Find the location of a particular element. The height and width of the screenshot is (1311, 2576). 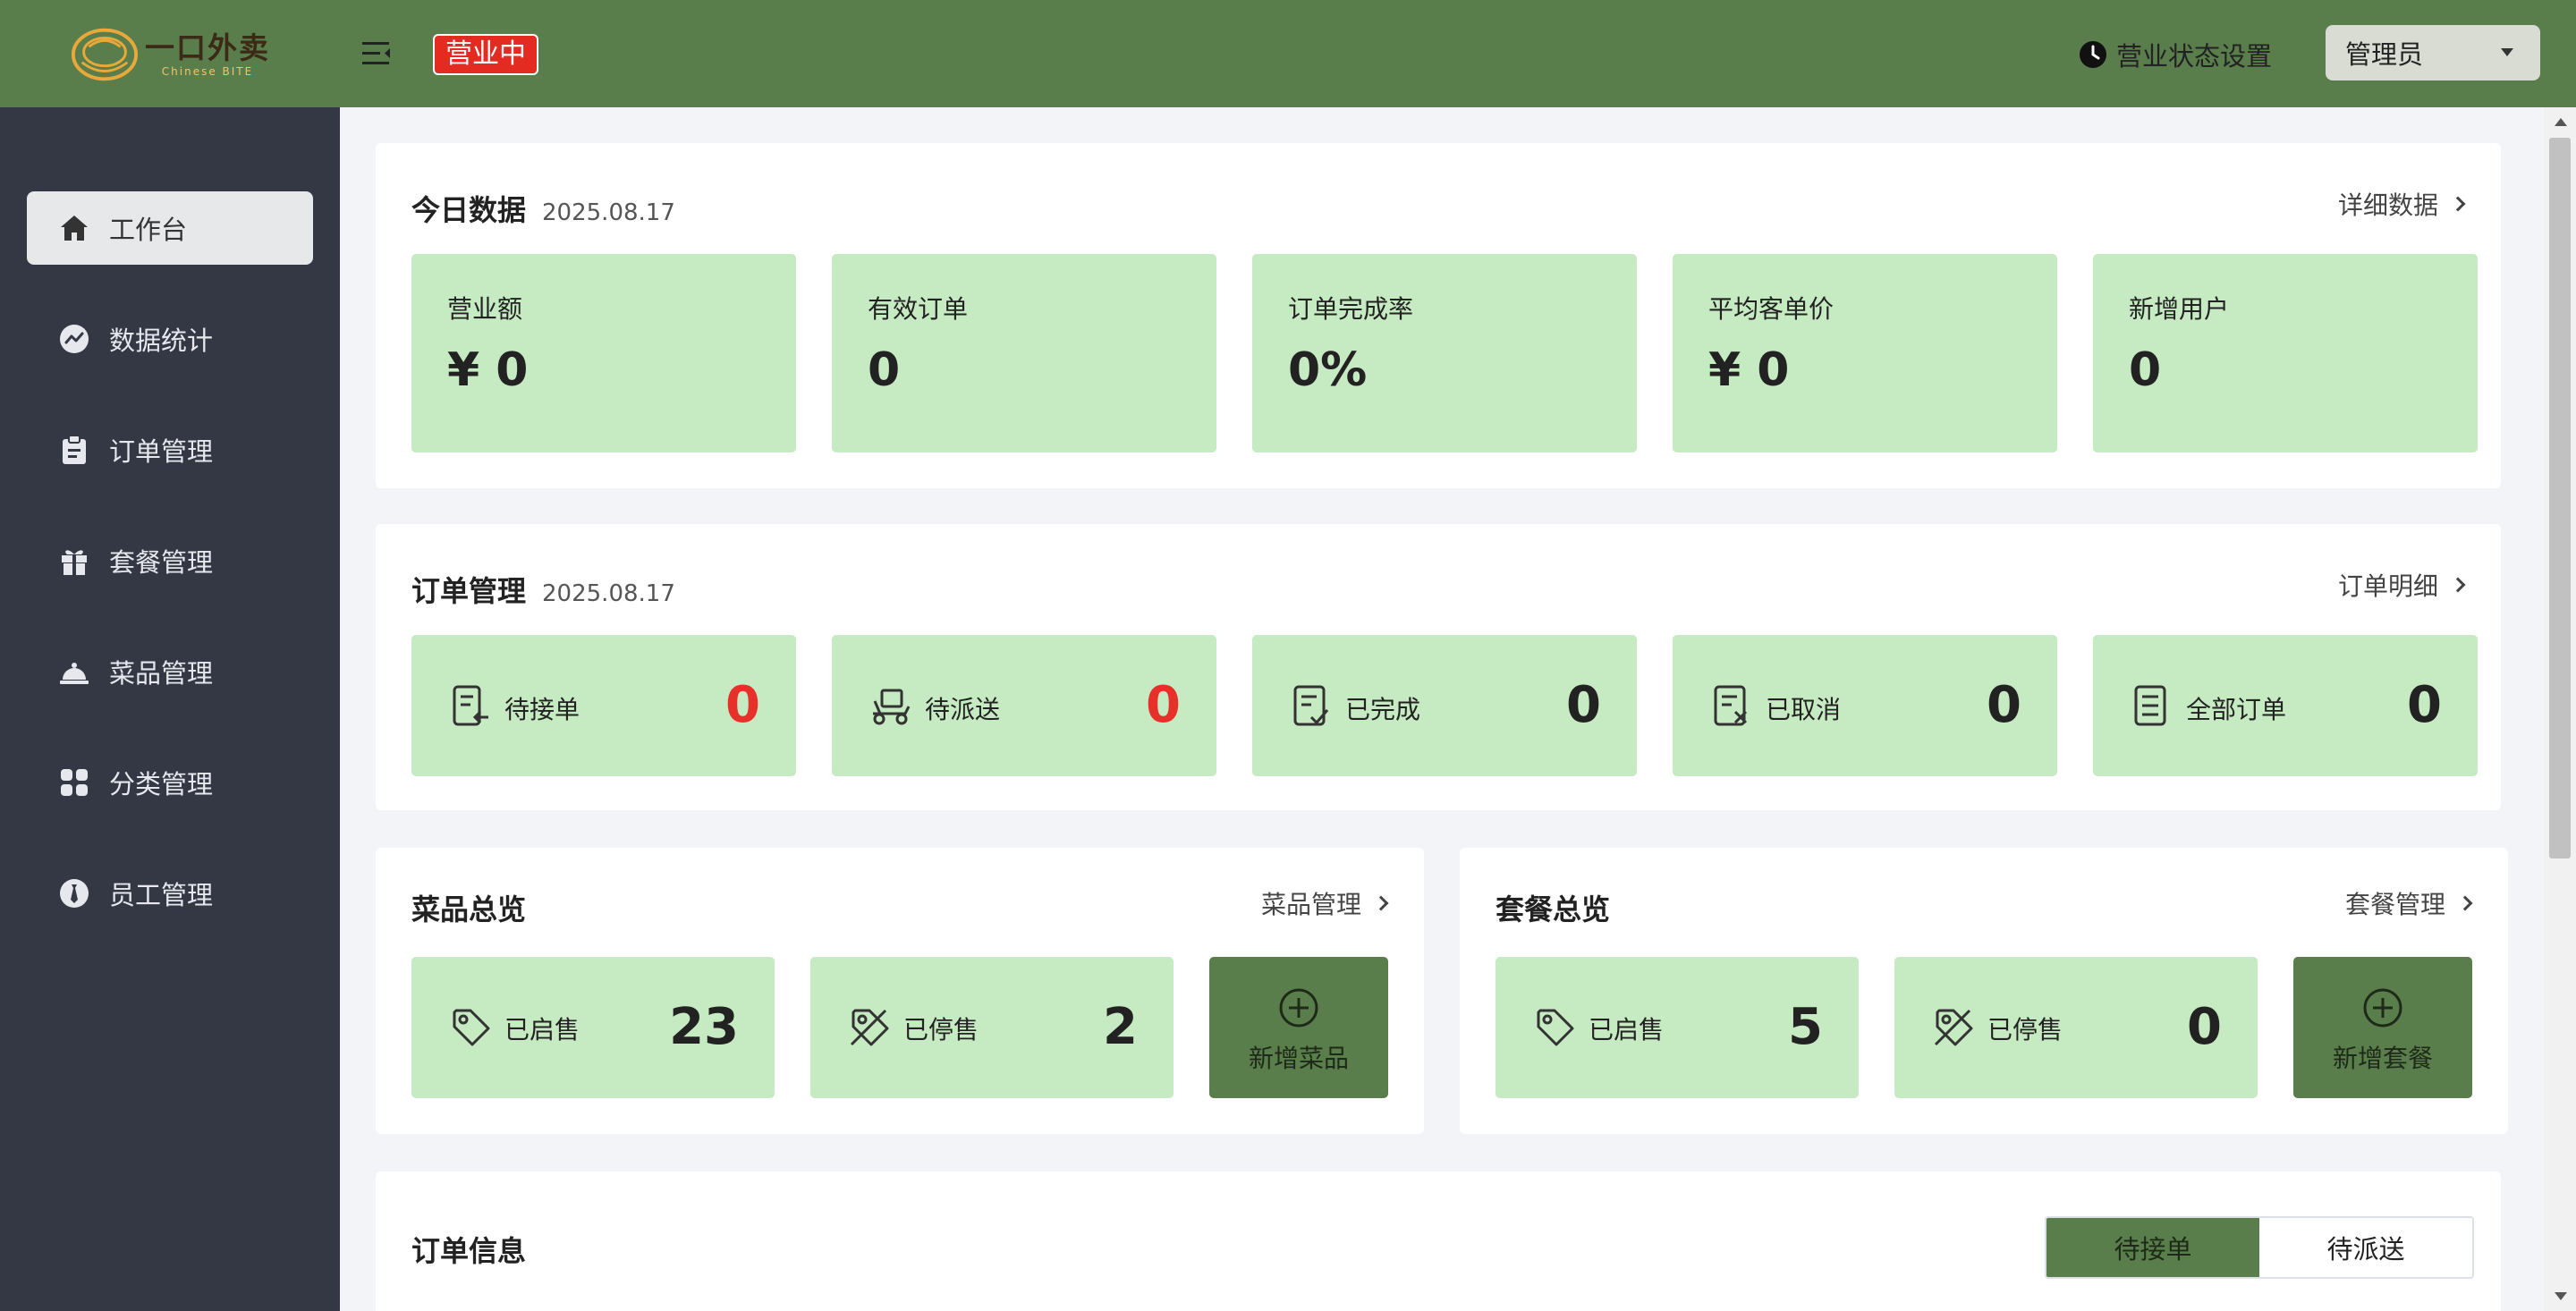

delivery-icon is located at coordinates (892, 707).